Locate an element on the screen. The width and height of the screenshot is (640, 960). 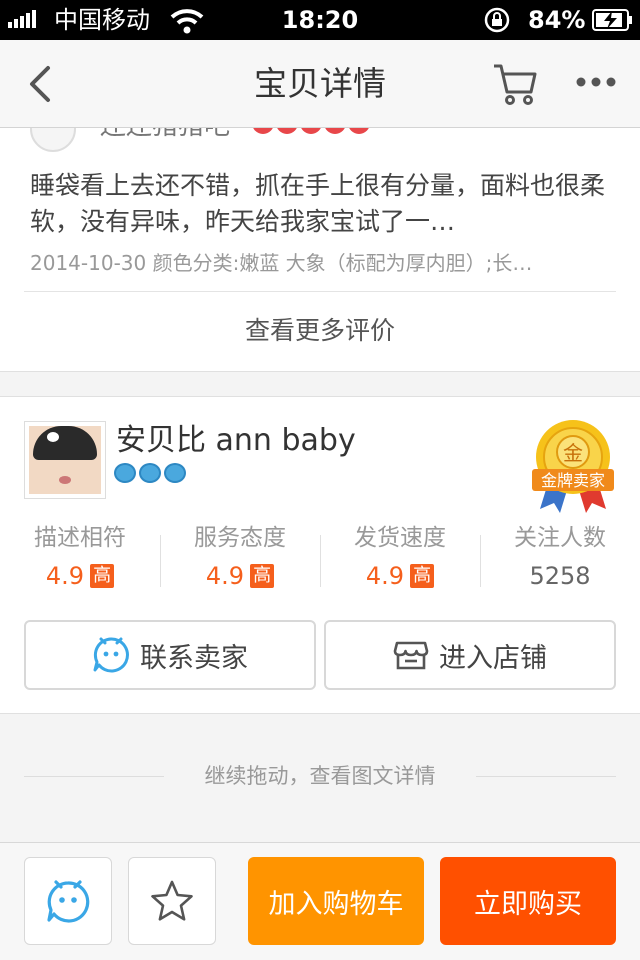
star-icon is located at coordinates (172, 900).